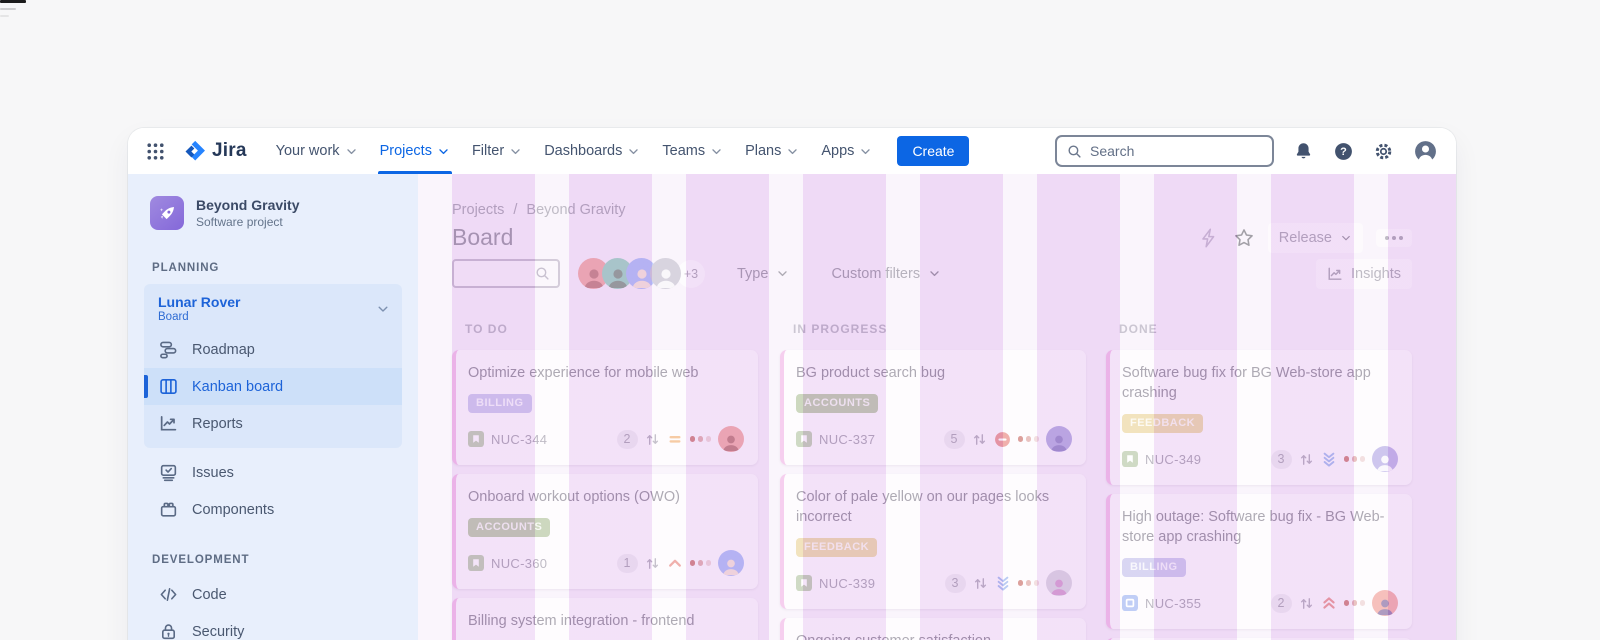 The image size is (1600, 640). Describe the element at coordinates (1130, 603) in the screenshot. I see `task-type-icon` at that location.